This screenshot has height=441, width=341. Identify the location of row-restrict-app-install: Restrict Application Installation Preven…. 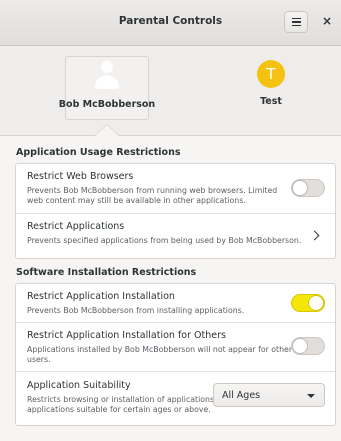
(175, 303).